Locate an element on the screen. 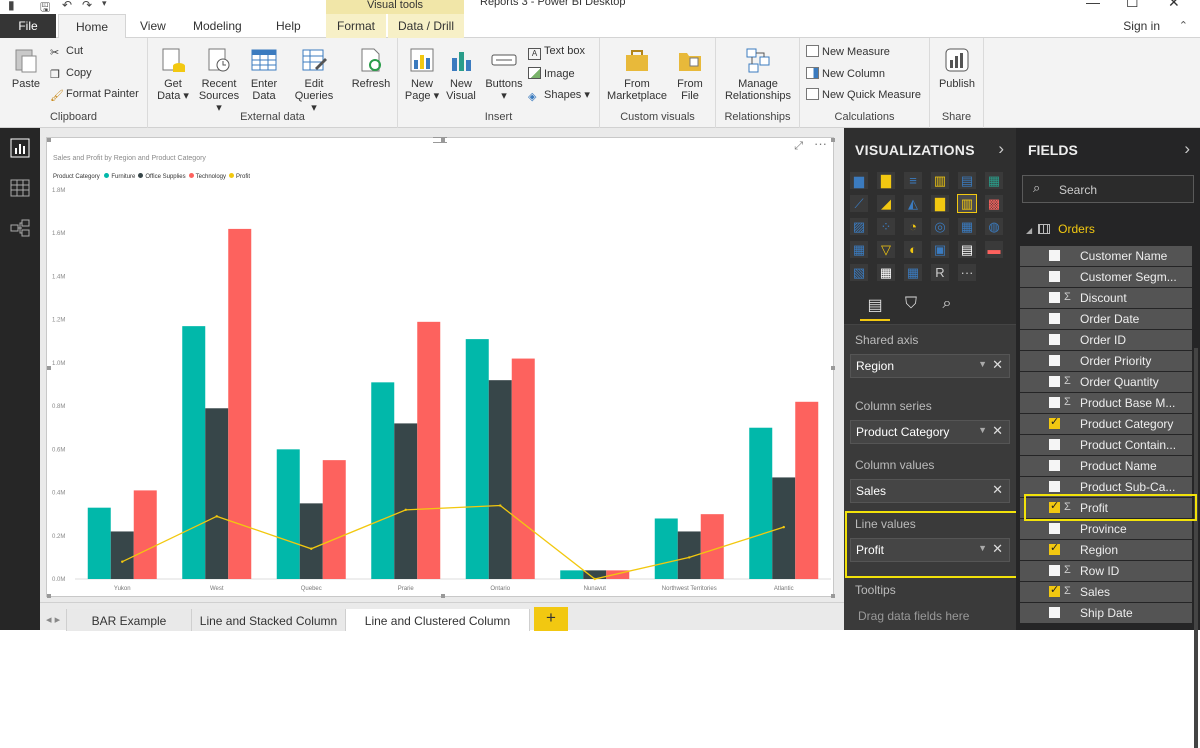 Image resolution: width=1200 pixels, height=748 pixels. tab-format: Format is located at coordinates (356, 26).